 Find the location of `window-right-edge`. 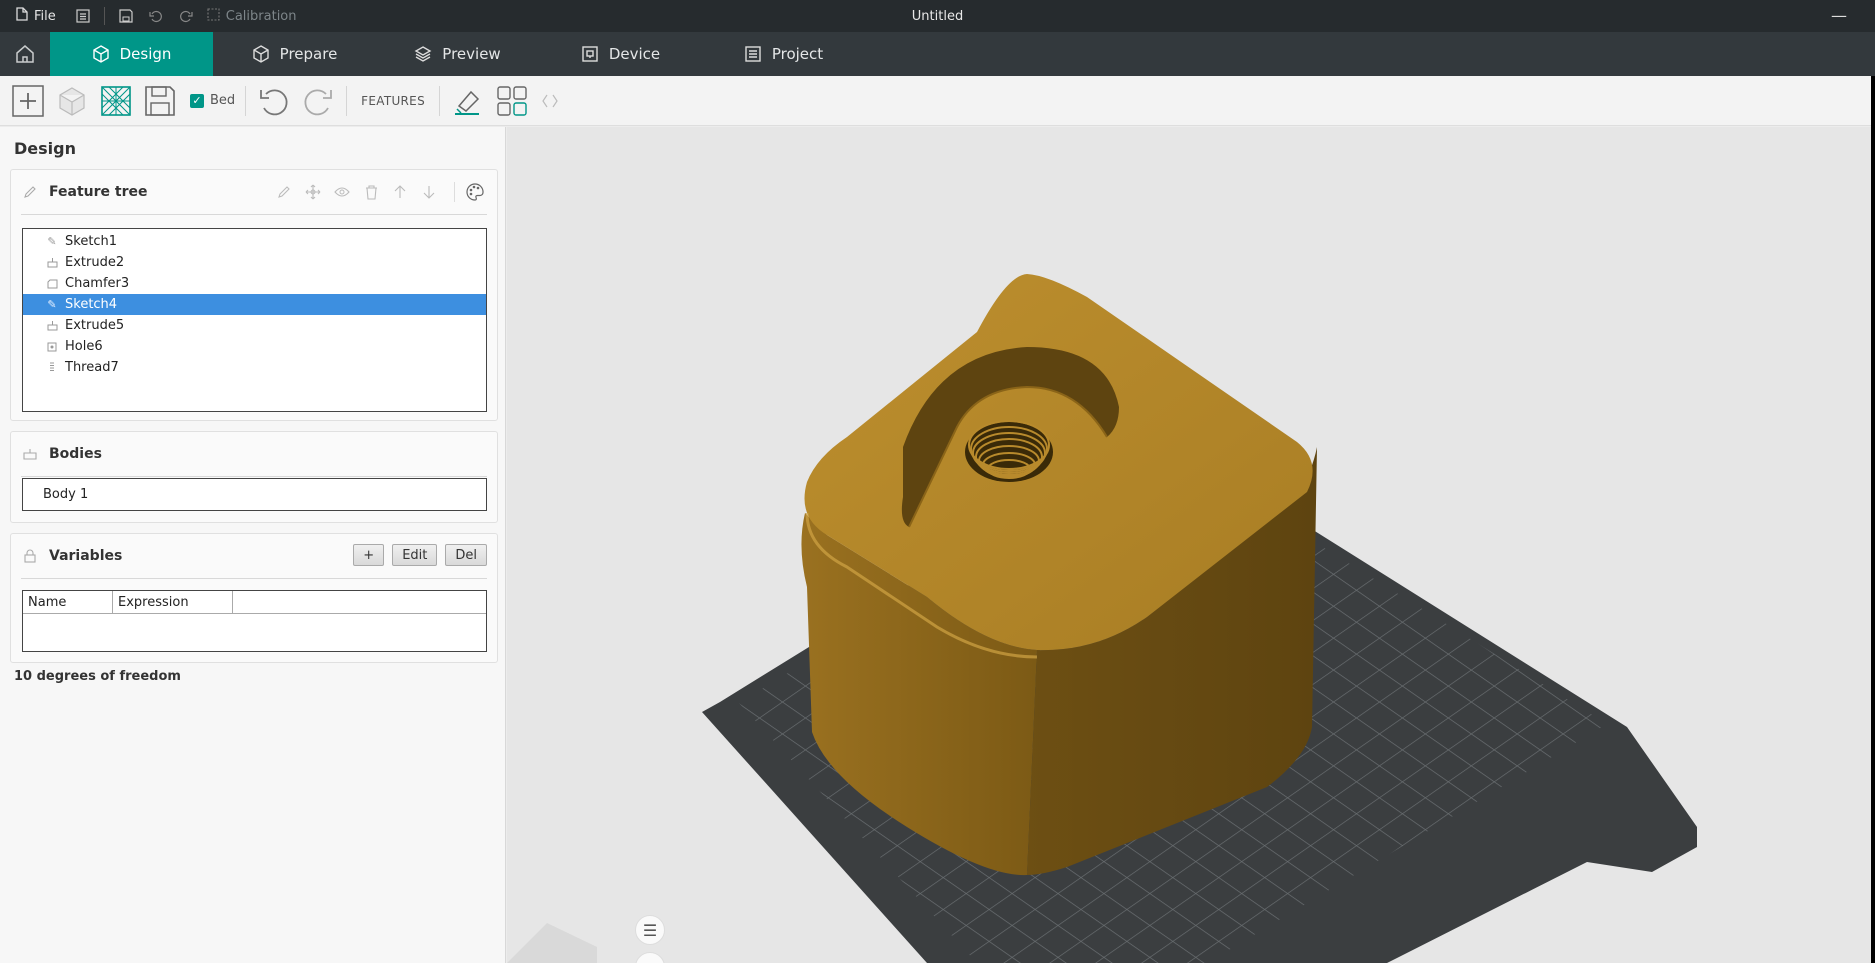

window-right-edge is located at coordinates (1873, 519).